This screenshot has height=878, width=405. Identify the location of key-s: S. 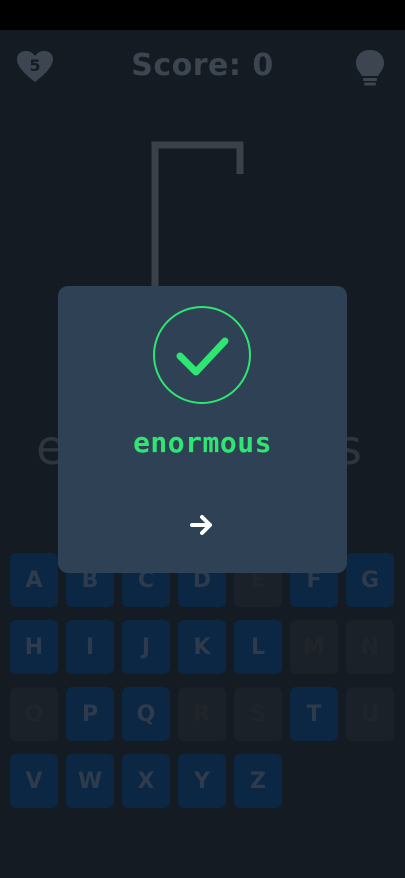
(258, 714).